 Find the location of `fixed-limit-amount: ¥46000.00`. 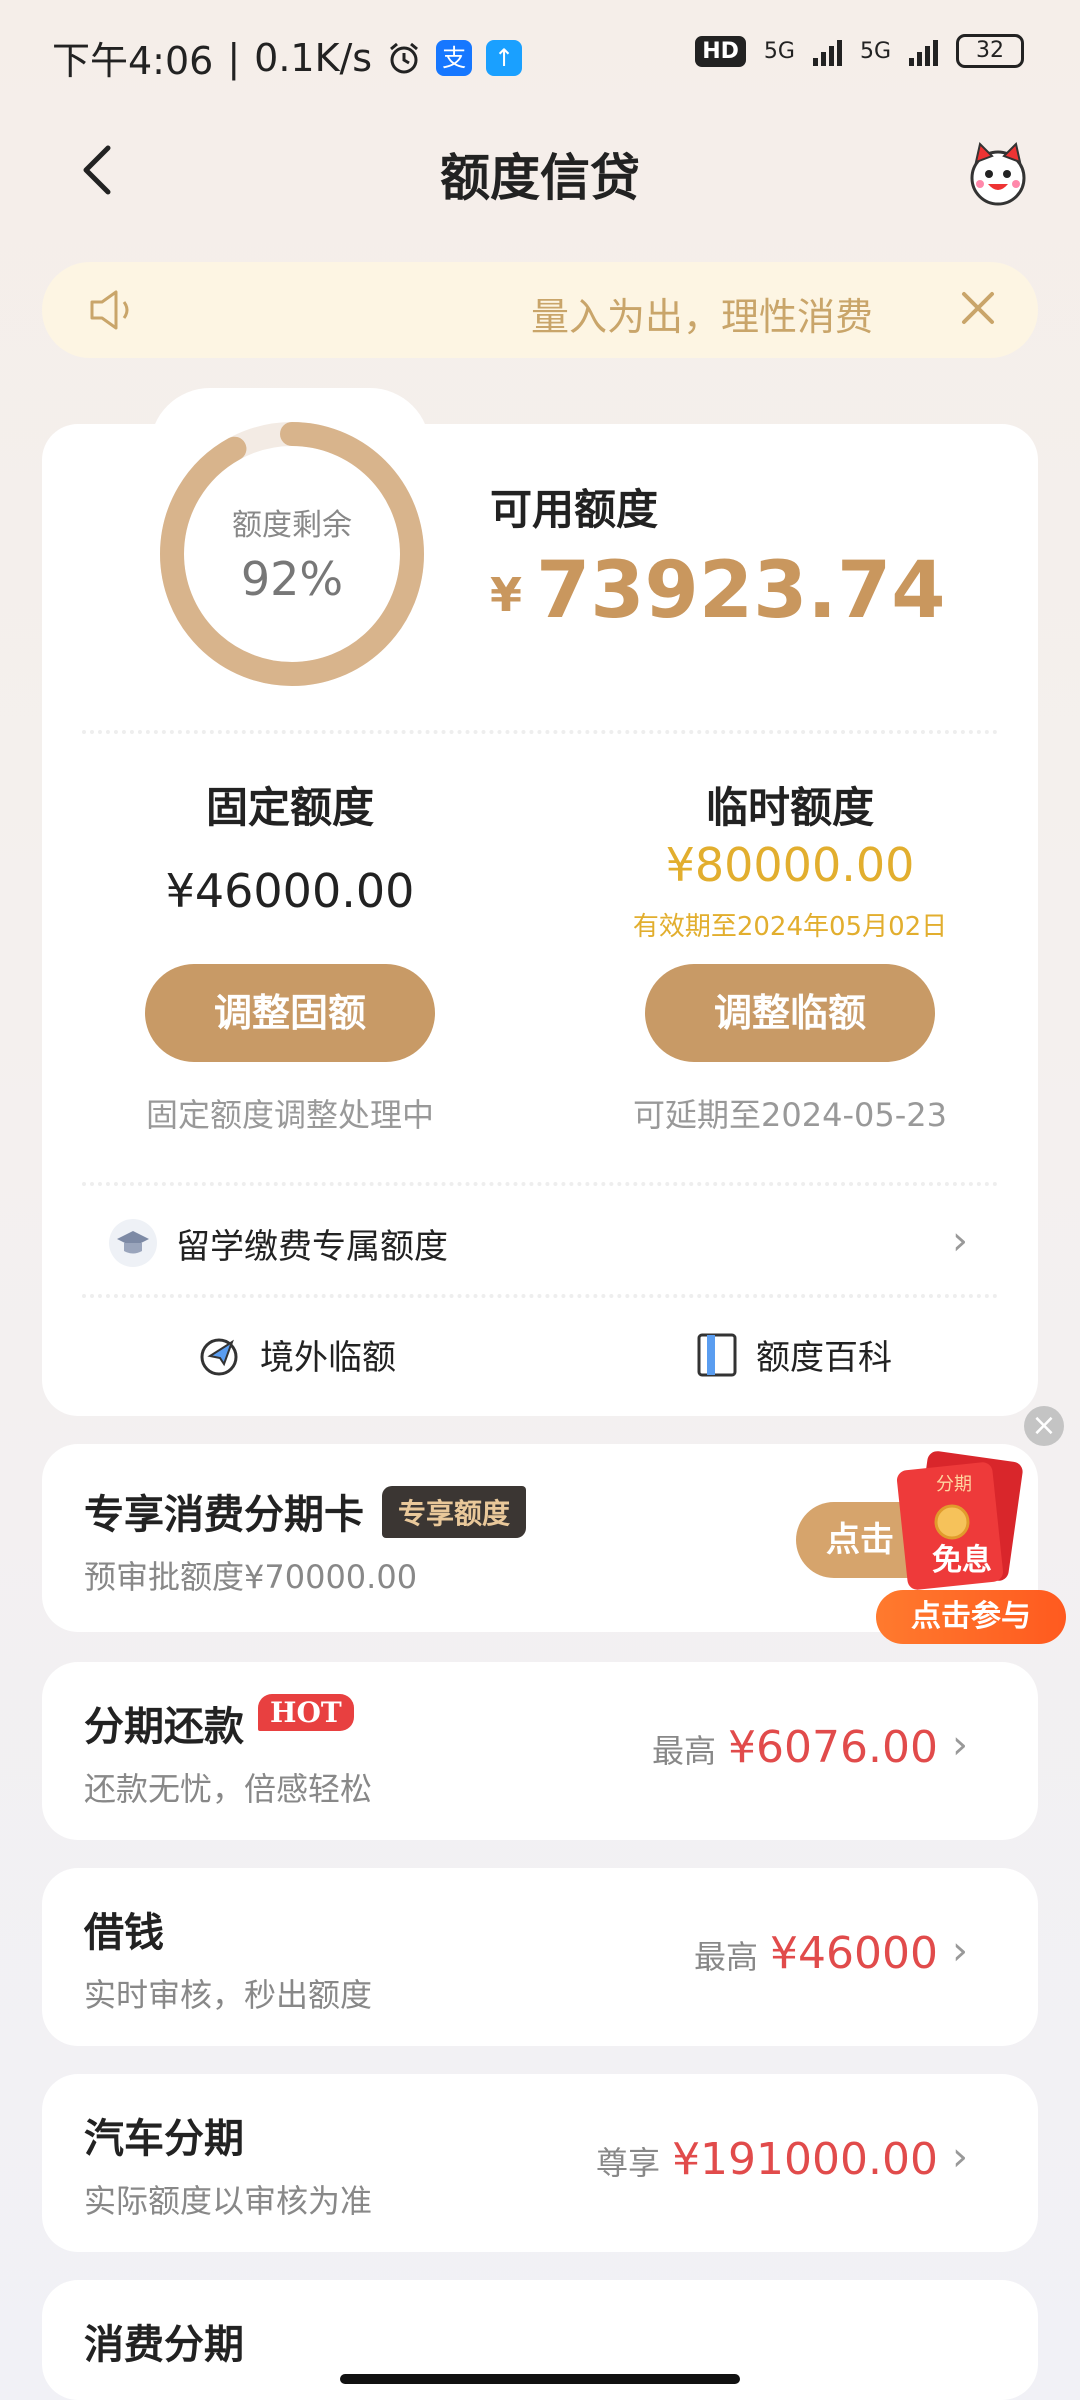

fixed-limit-amount: ¥46000.00 is located at coordinates (290, 891).